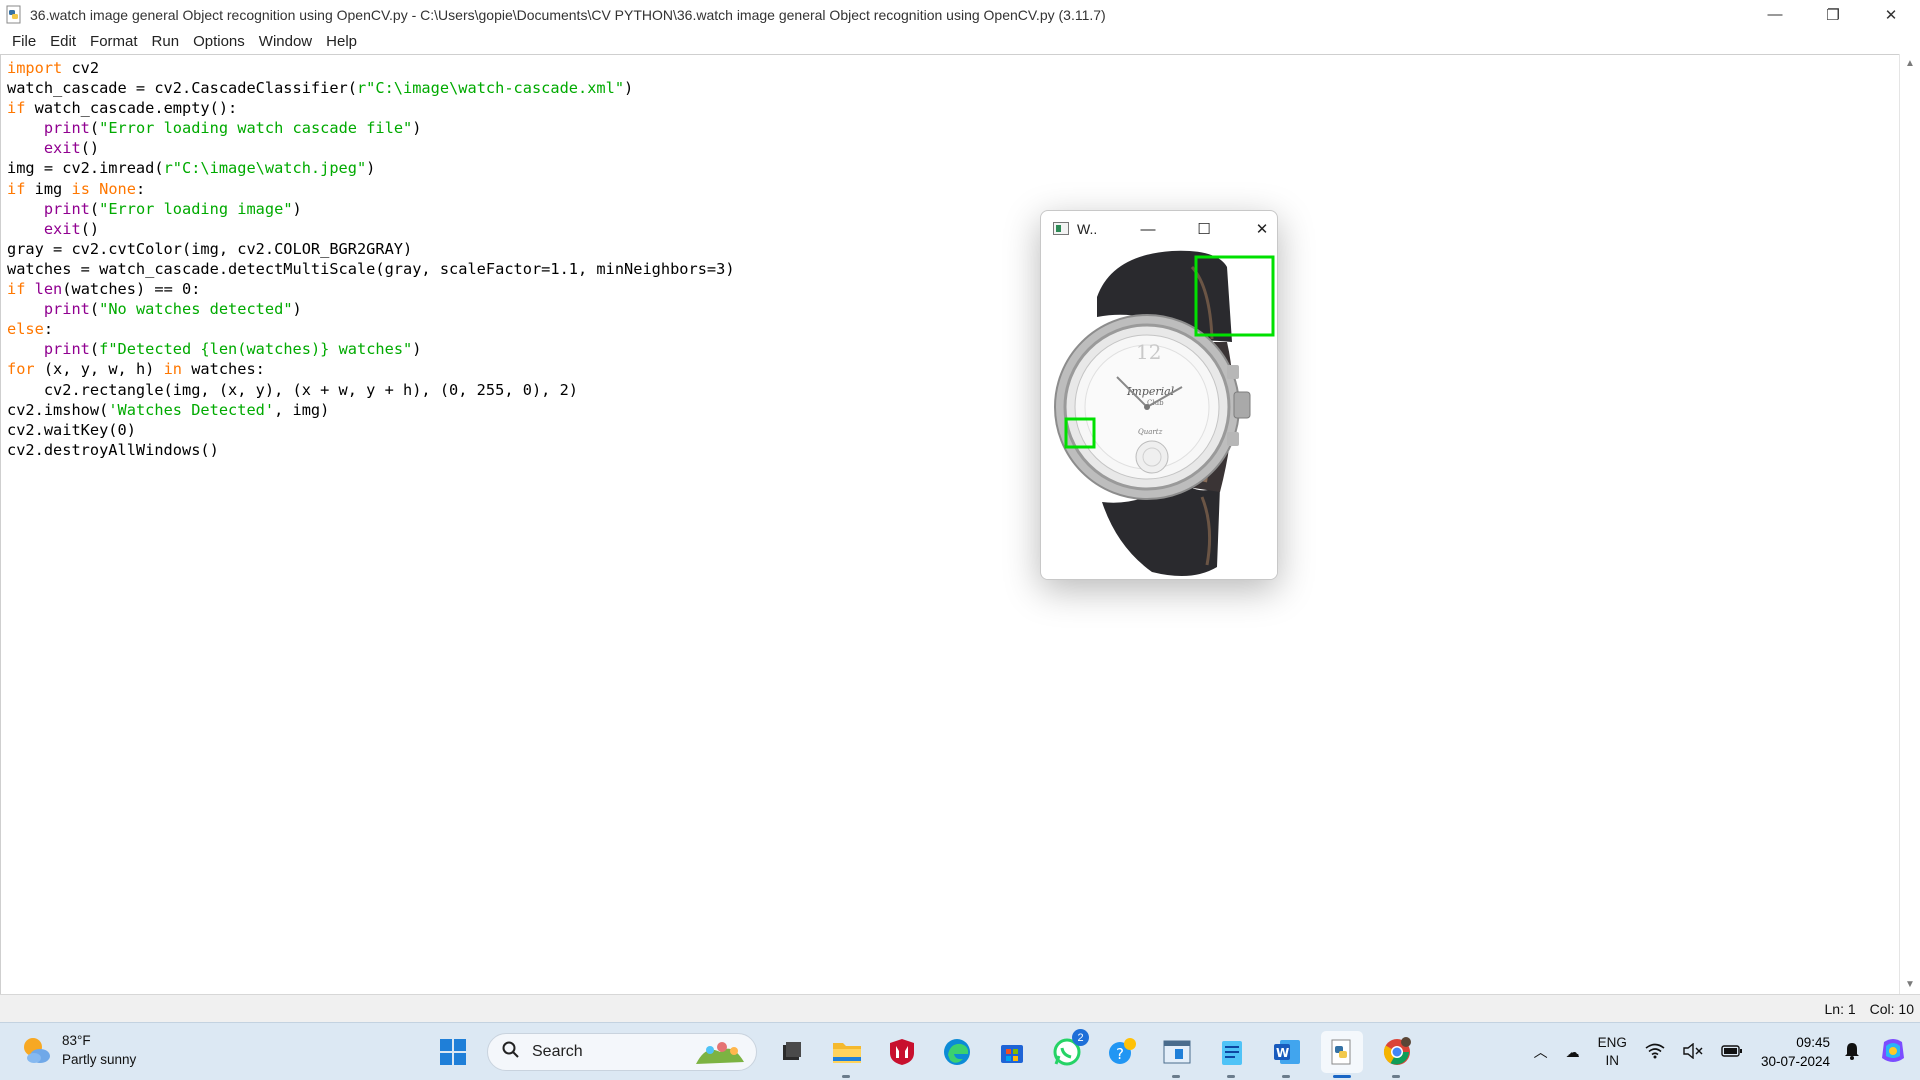 The height and width of the screenshot is (1080, 1920). I want to click on menu-help: Help, so click(341, 41).